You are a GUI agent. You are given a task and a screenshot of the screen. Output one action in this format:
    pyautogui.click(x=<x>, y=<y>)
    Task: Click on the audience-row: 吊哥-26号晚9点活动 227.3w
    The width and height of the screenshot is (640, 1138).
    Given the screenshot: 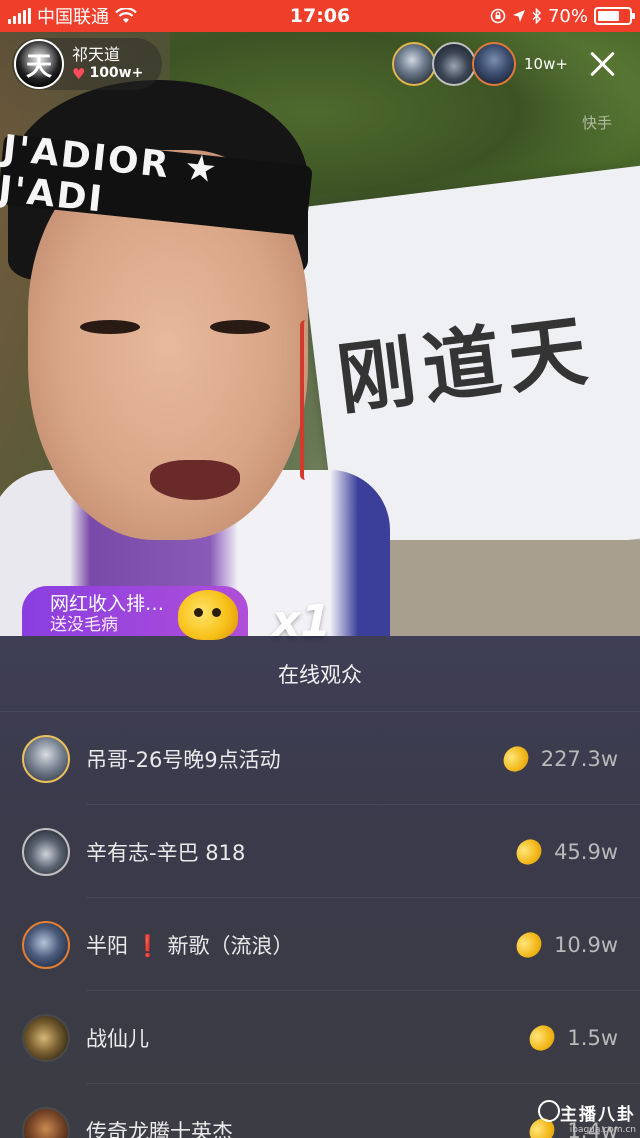 What is the action you would take?
    pyautogui.click(x=320, y=758)
    